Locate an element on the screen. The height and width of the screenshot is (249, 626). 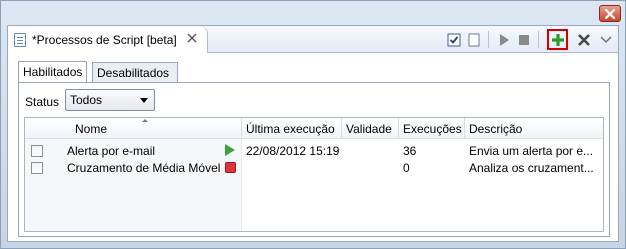
add-icon is located at coordinates (557, 39).